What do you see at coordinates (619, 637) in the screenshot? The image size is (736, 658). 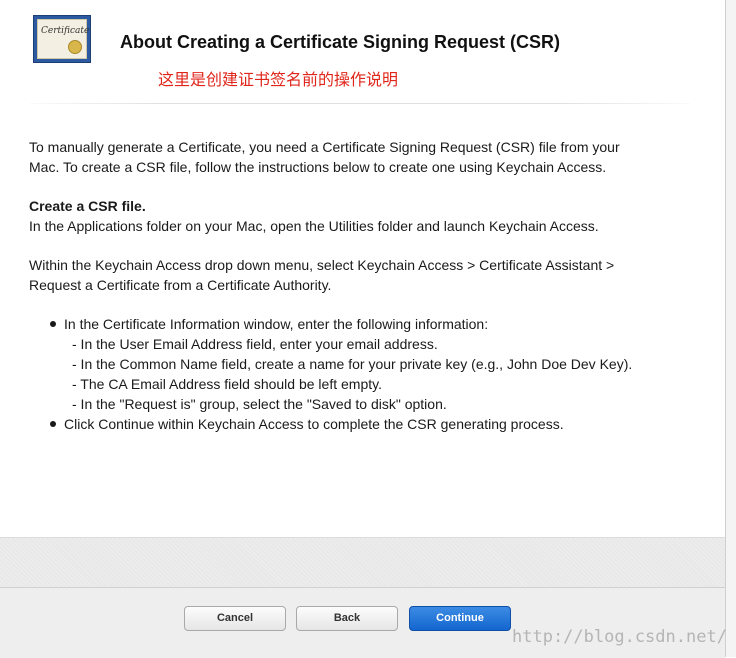 I see `watermark: http://blog.csdn.net/` at bounding box center [619, 637].